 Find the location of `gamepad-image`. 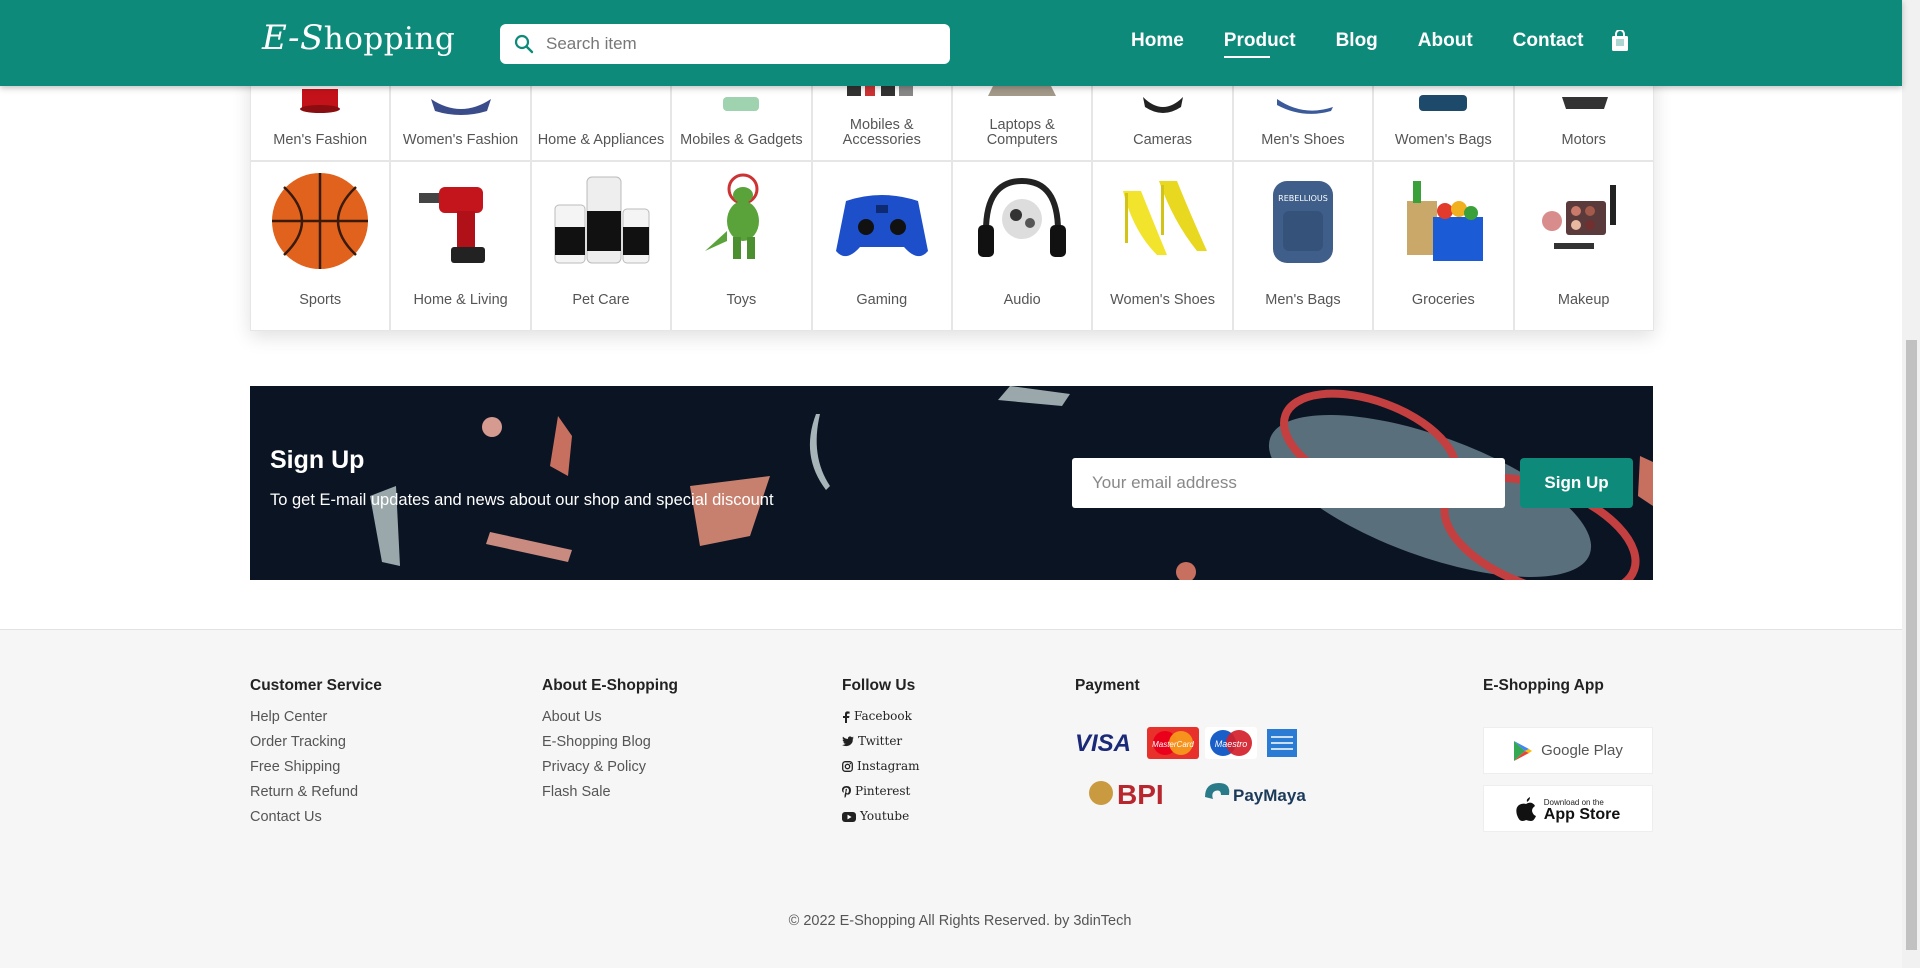

gamepad-image is located at coordinates (882, 221).